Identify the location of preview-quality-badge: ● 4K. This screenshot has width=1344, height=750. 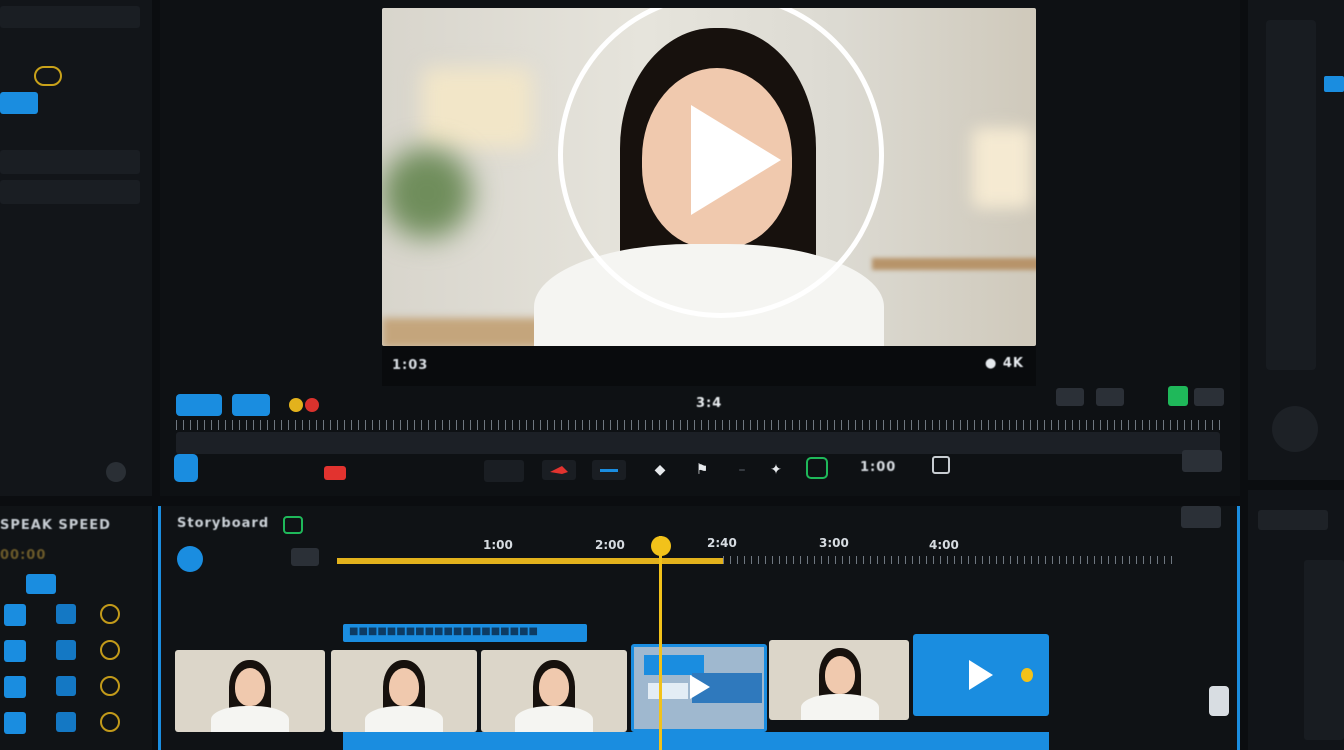
(1004, 363).